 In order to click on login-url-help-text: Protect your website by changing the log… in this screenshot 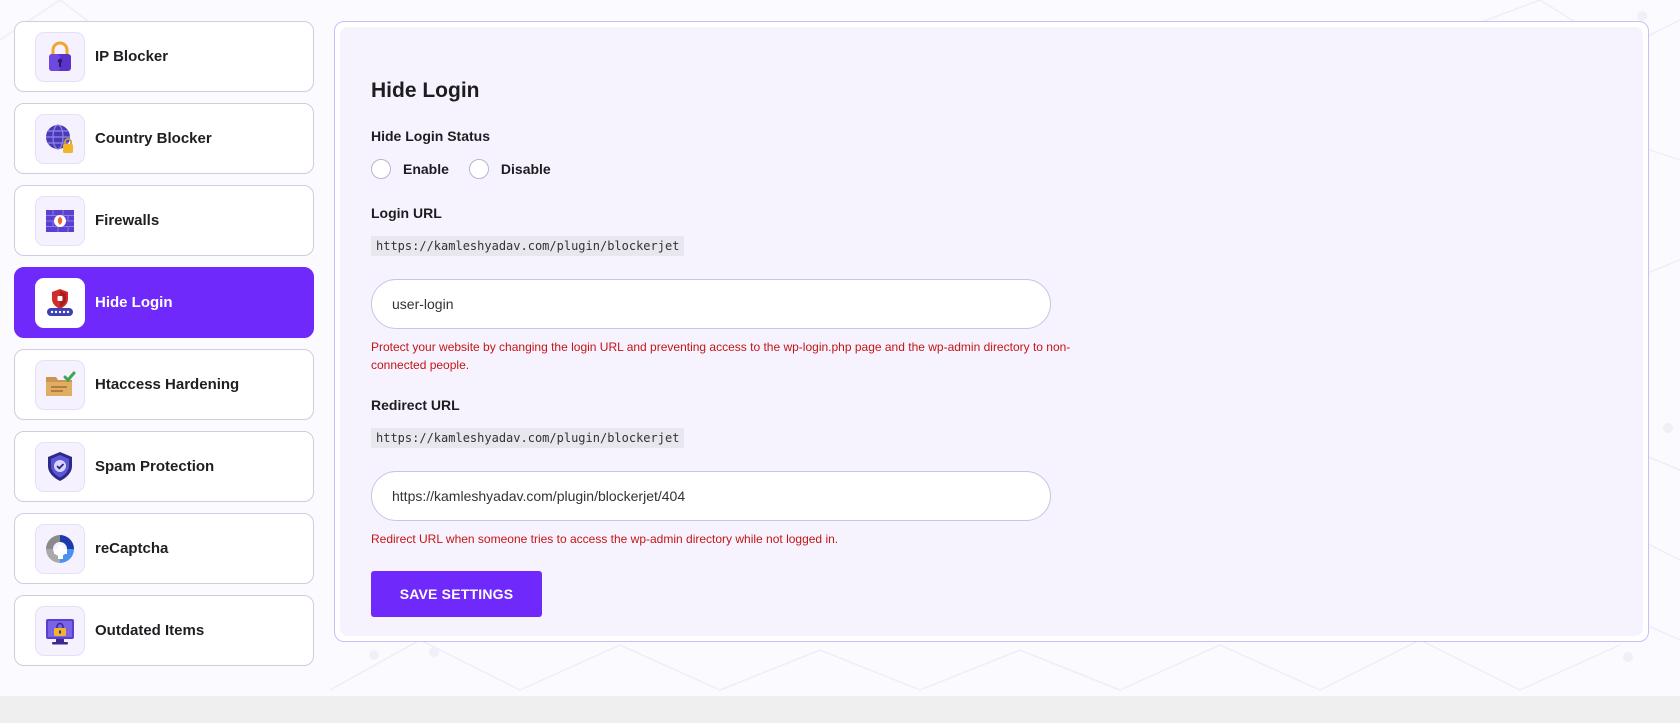, I will do `click(721, 356)`.